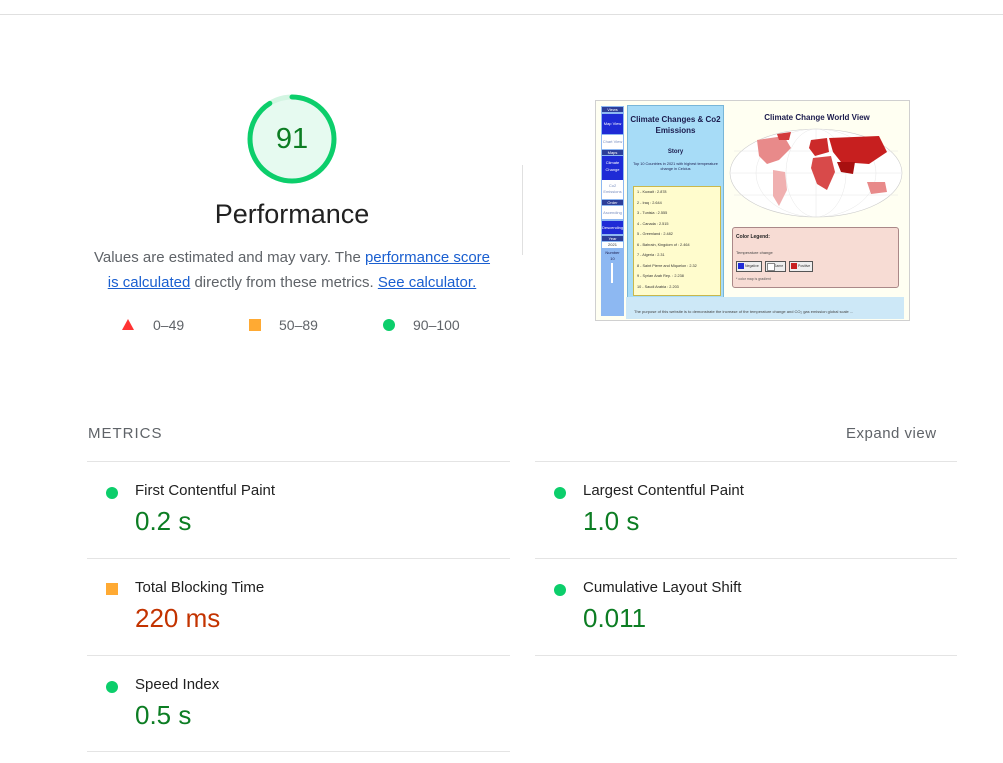 Image resolution: width=1003 pixels, height=763 pixels. What do you see at coordinates (667, 265) in the screenshot?
I see `list-item: 8 - Saint Pierre and Miquelon : 2.32` at bounding box center [667, 265].